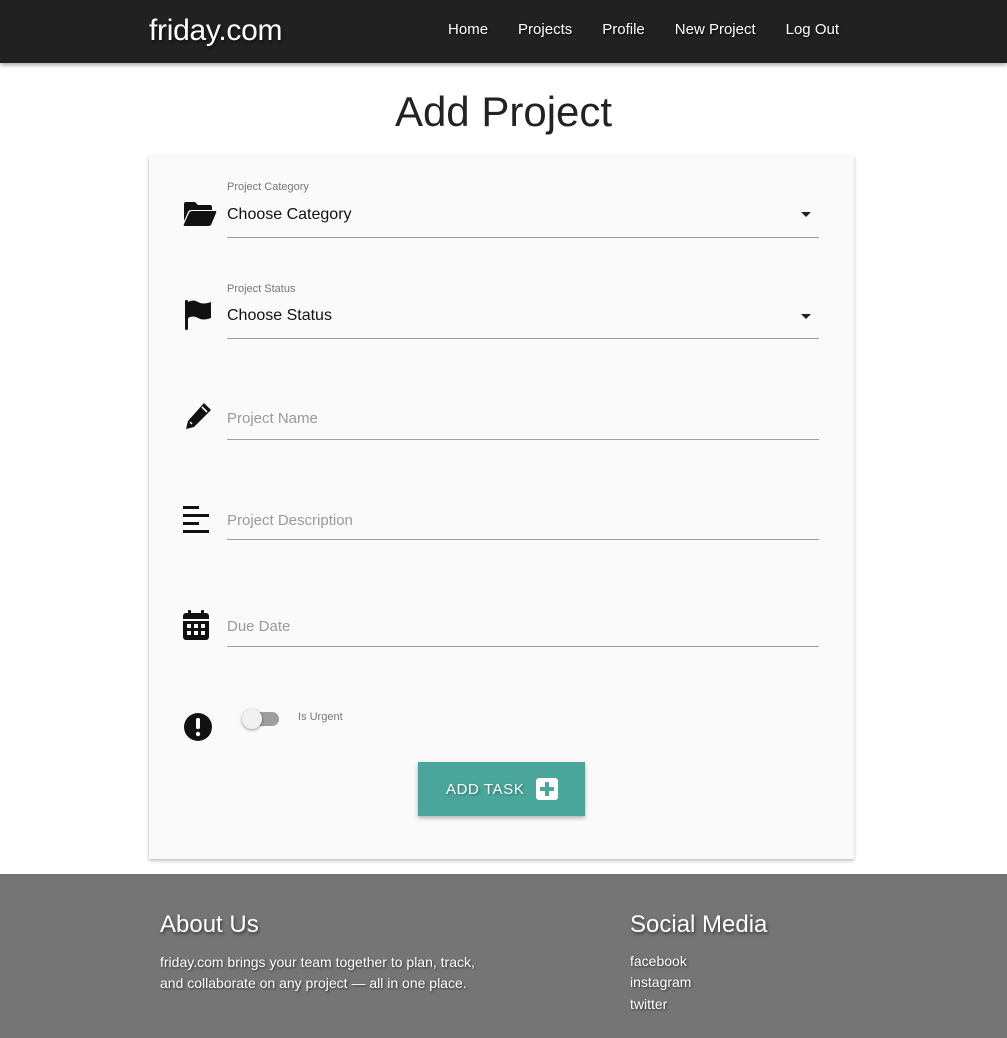 Image resolution: width=1007 pixels, height=1038 pixels. I want to click on exclamation-circle-icon, so click(198, 727).